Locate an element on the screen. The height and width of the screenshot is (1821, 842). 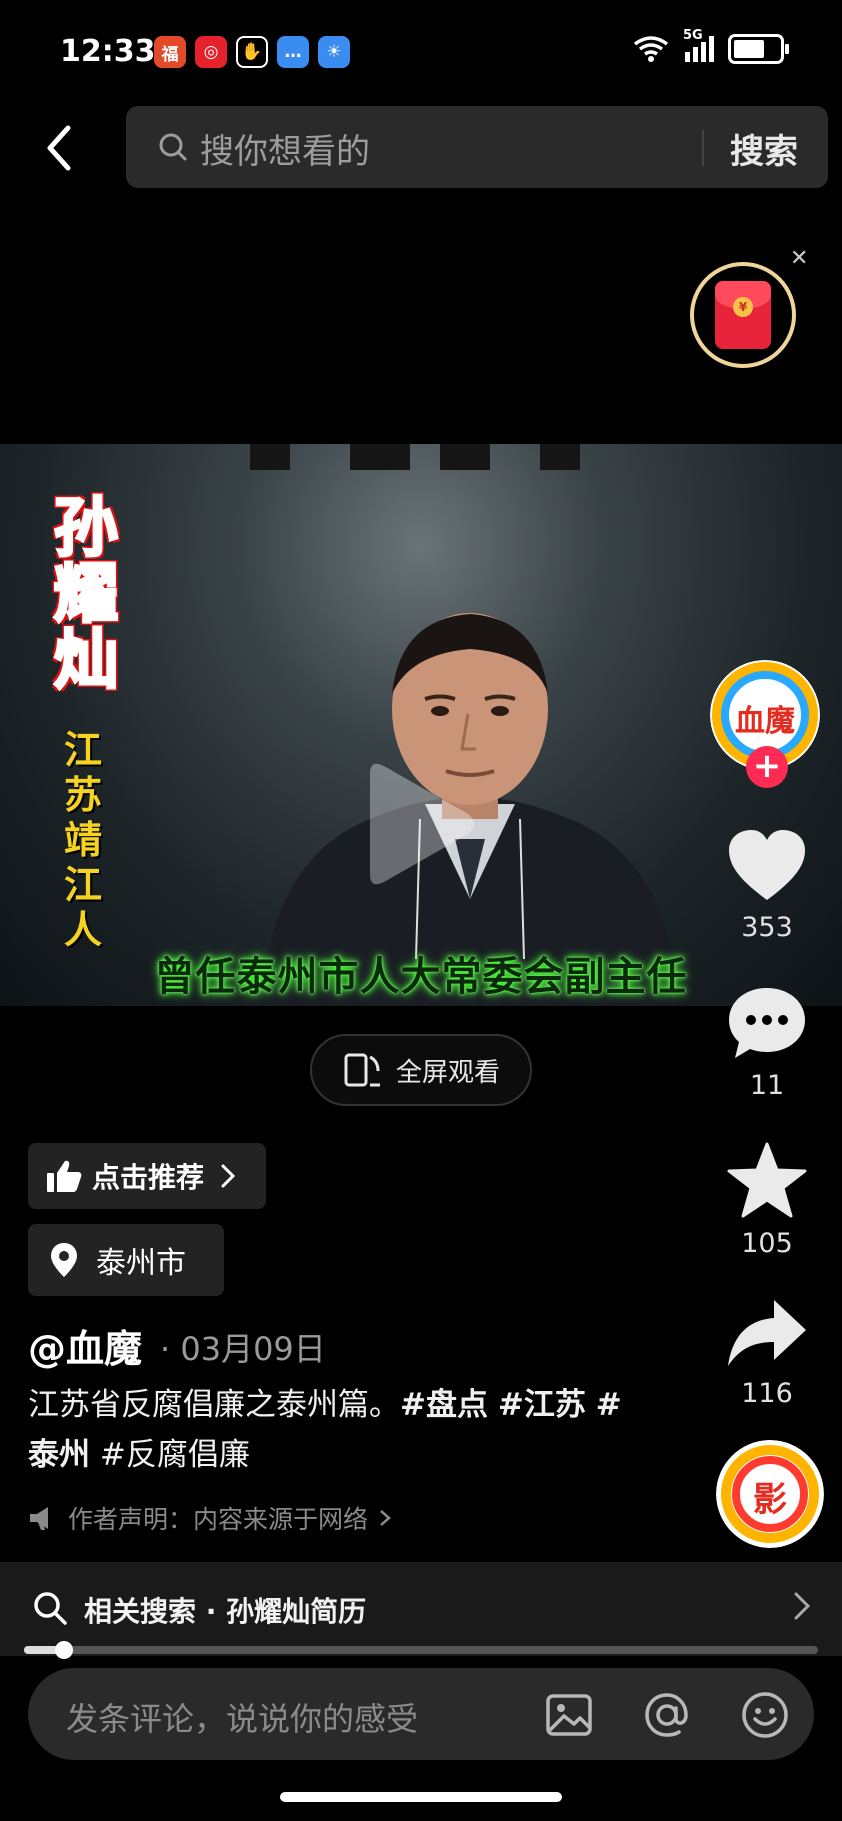
post-date: · 03月09日 is located at coordinates (243, 1349).